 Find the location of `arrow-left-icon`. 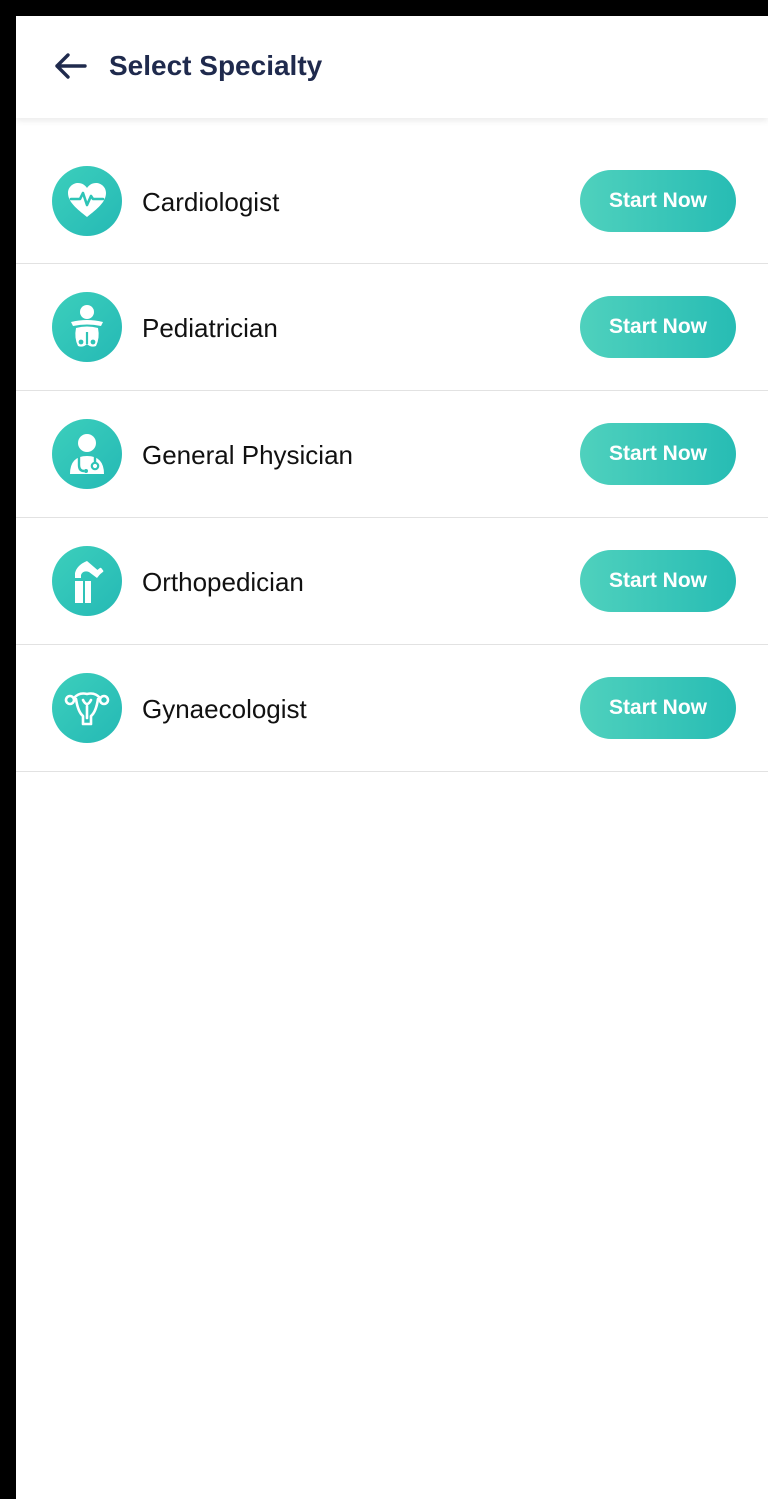

arrow-left-icon is located at coordinates (71, 66).